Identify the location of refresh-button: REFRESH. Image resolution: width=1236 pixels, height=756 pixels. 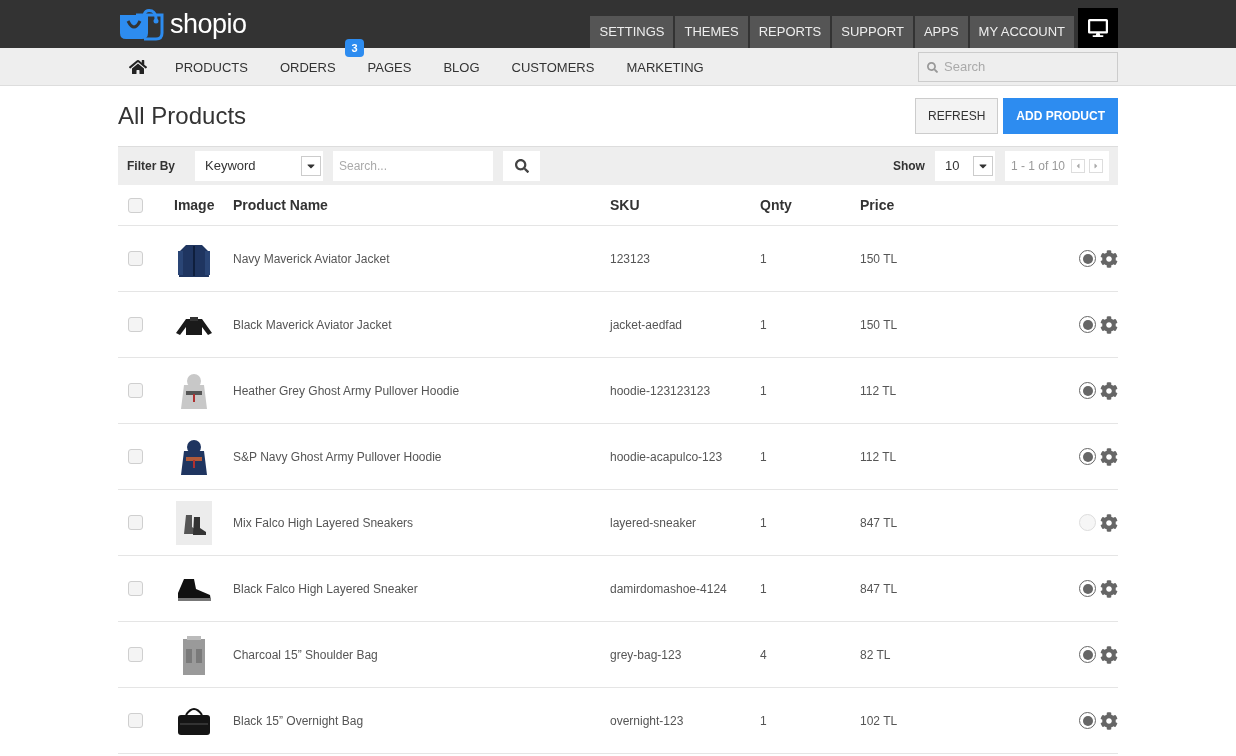
(957, 116).